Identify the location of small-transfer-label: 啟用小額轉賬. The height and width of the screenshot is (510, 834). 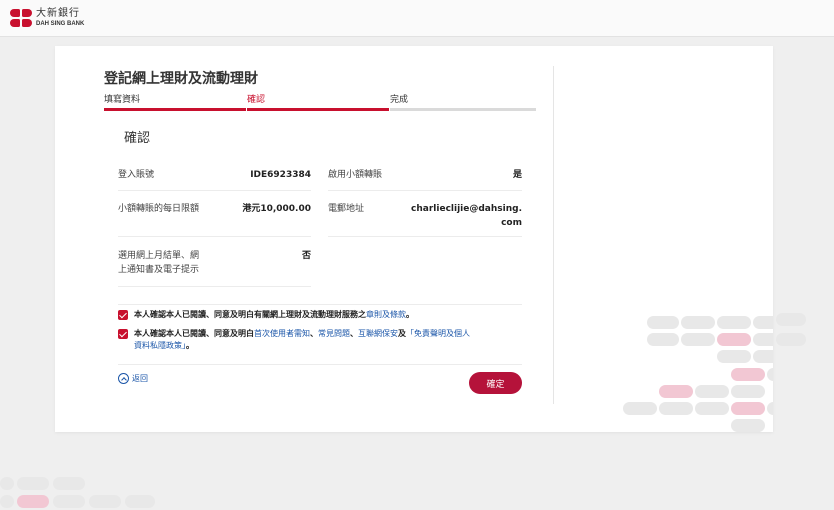
(355, 175).